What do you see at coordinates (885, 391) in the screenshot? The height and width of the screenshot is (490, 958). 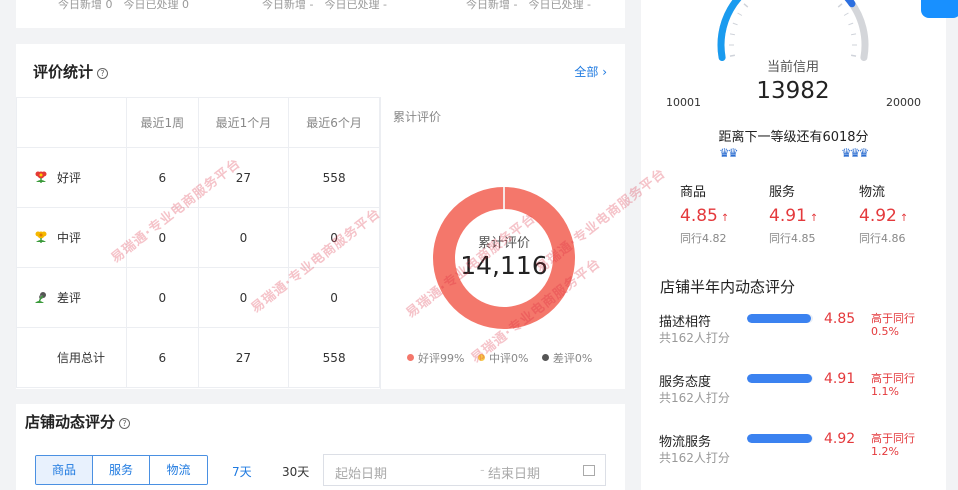 I see `rating-compare-pct: 1.1%` at bounding box center [885, 391].